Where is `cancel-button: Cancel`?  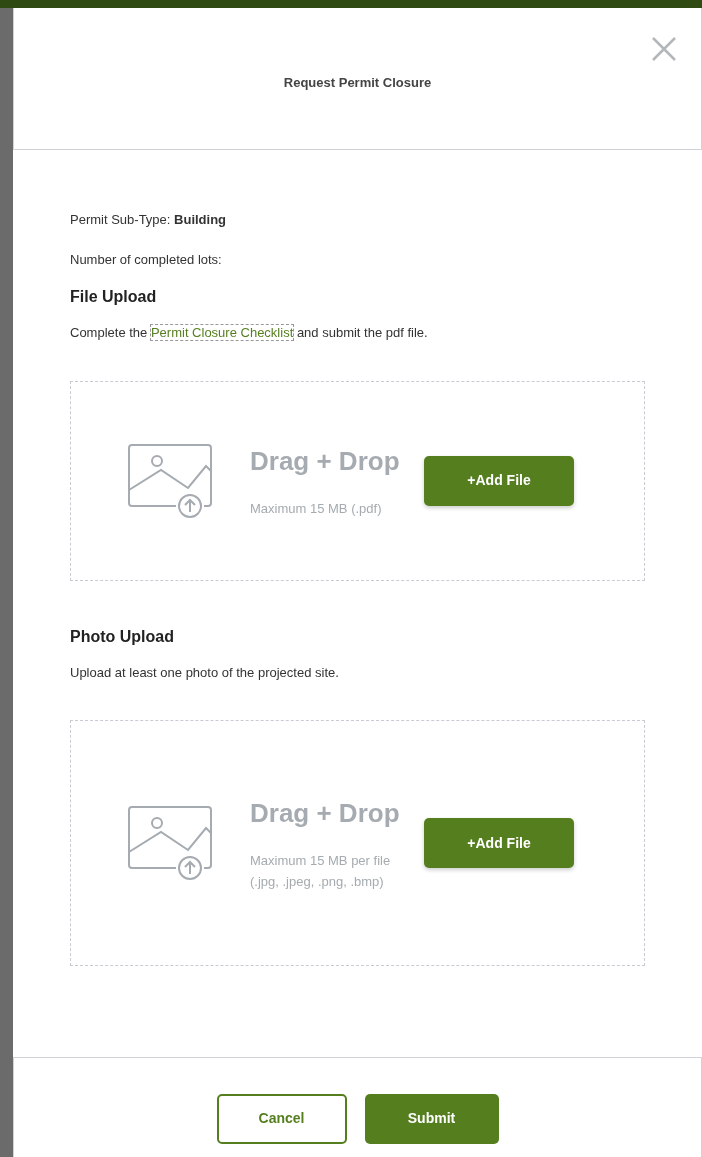 cancel-button: Cancel is located at coordinates (281, 1118).